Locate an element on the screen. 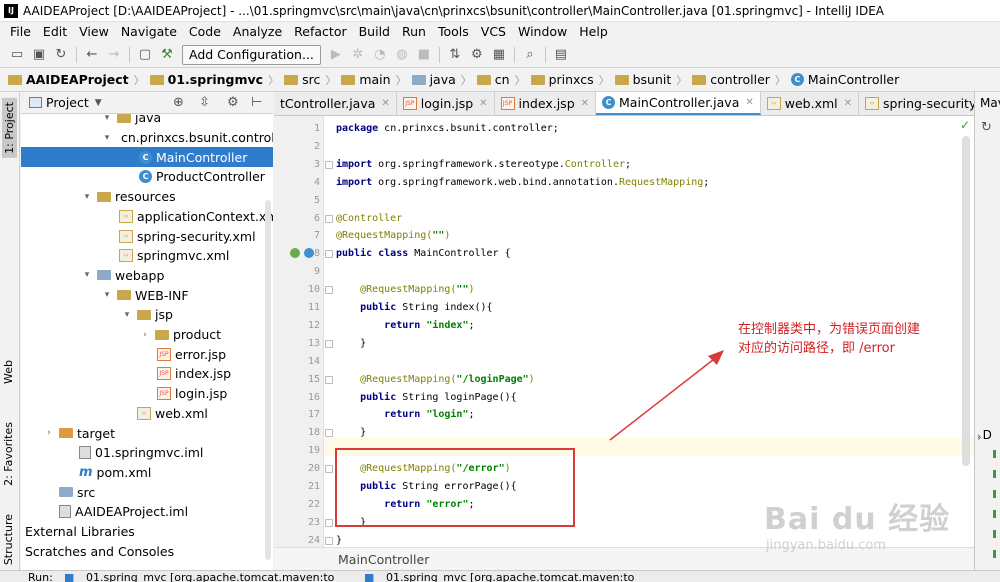 The image size is (1000, 582). code-line: public class MainController { is located at coordinates (423, 254).